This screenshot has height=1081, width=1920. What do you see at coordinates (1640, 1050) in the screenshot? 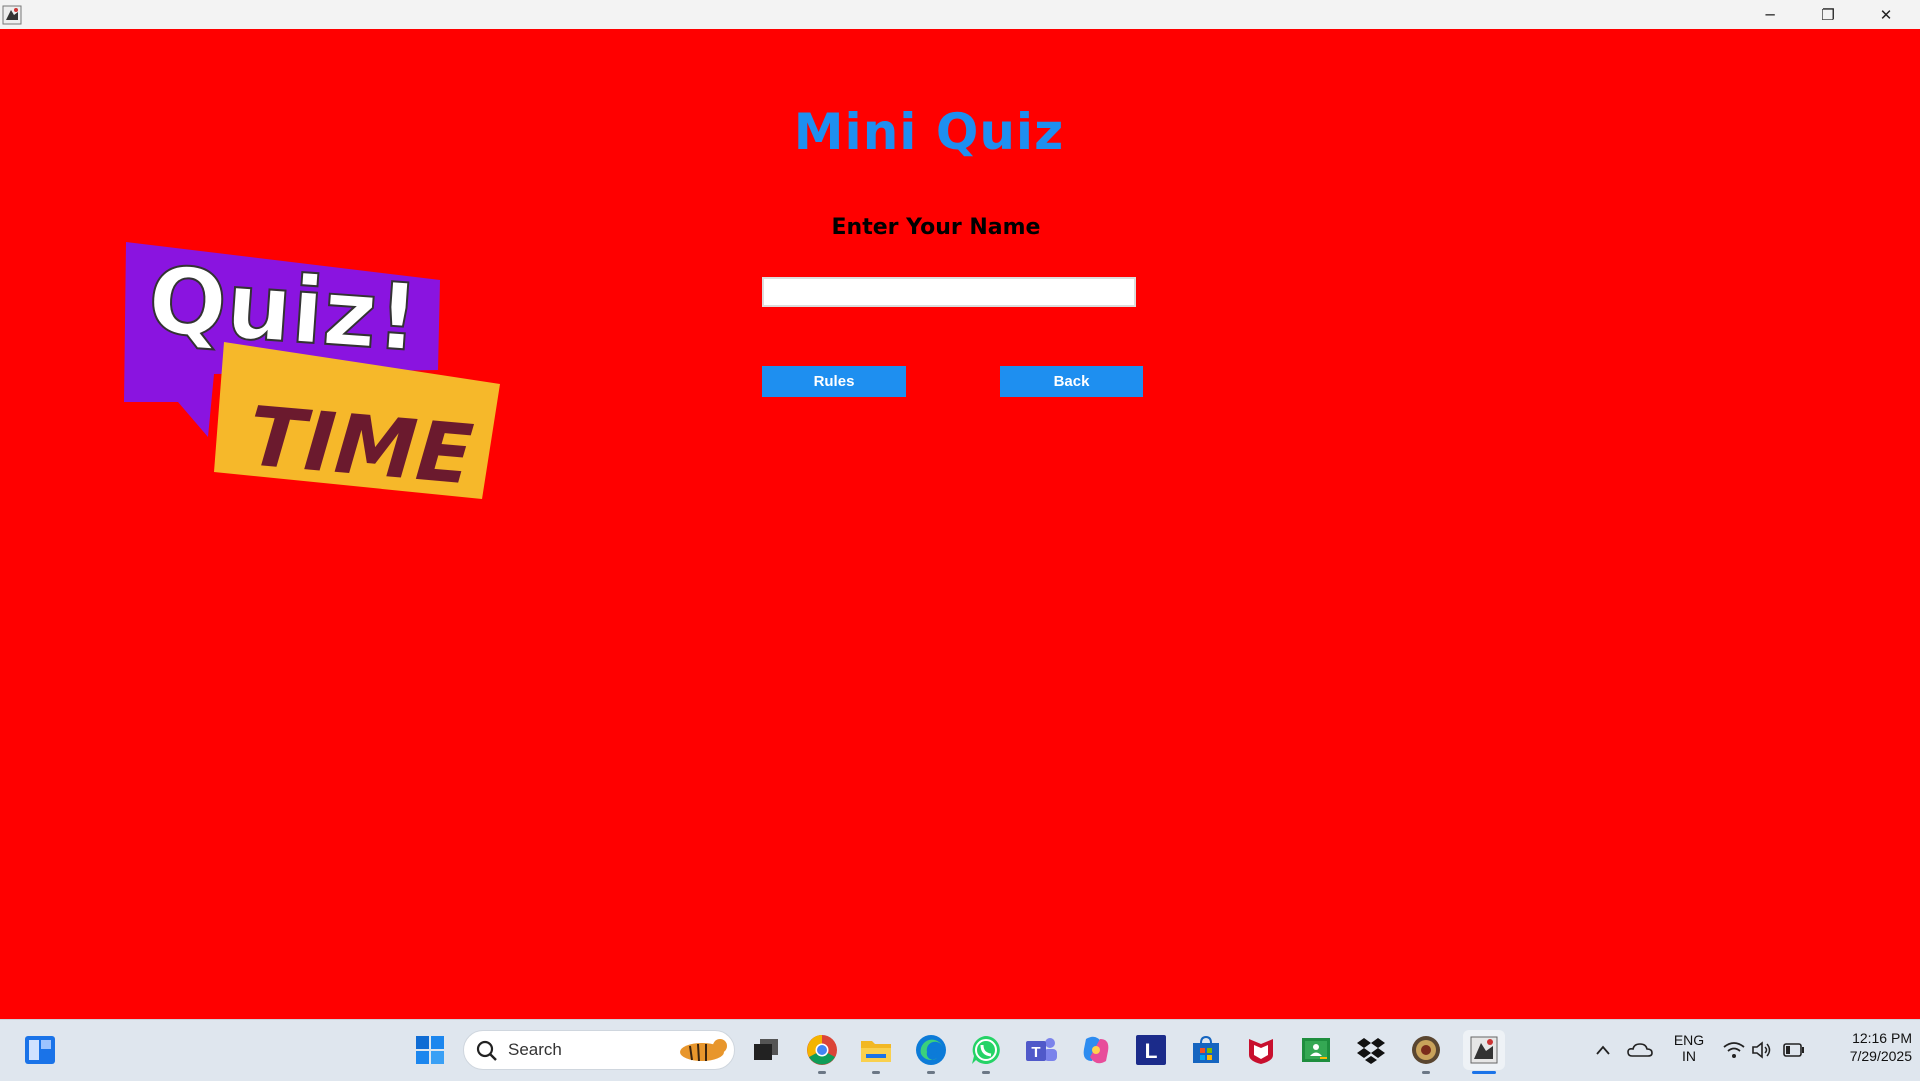
I see `onedrive-icon` at bounding box center [1640, 1050].